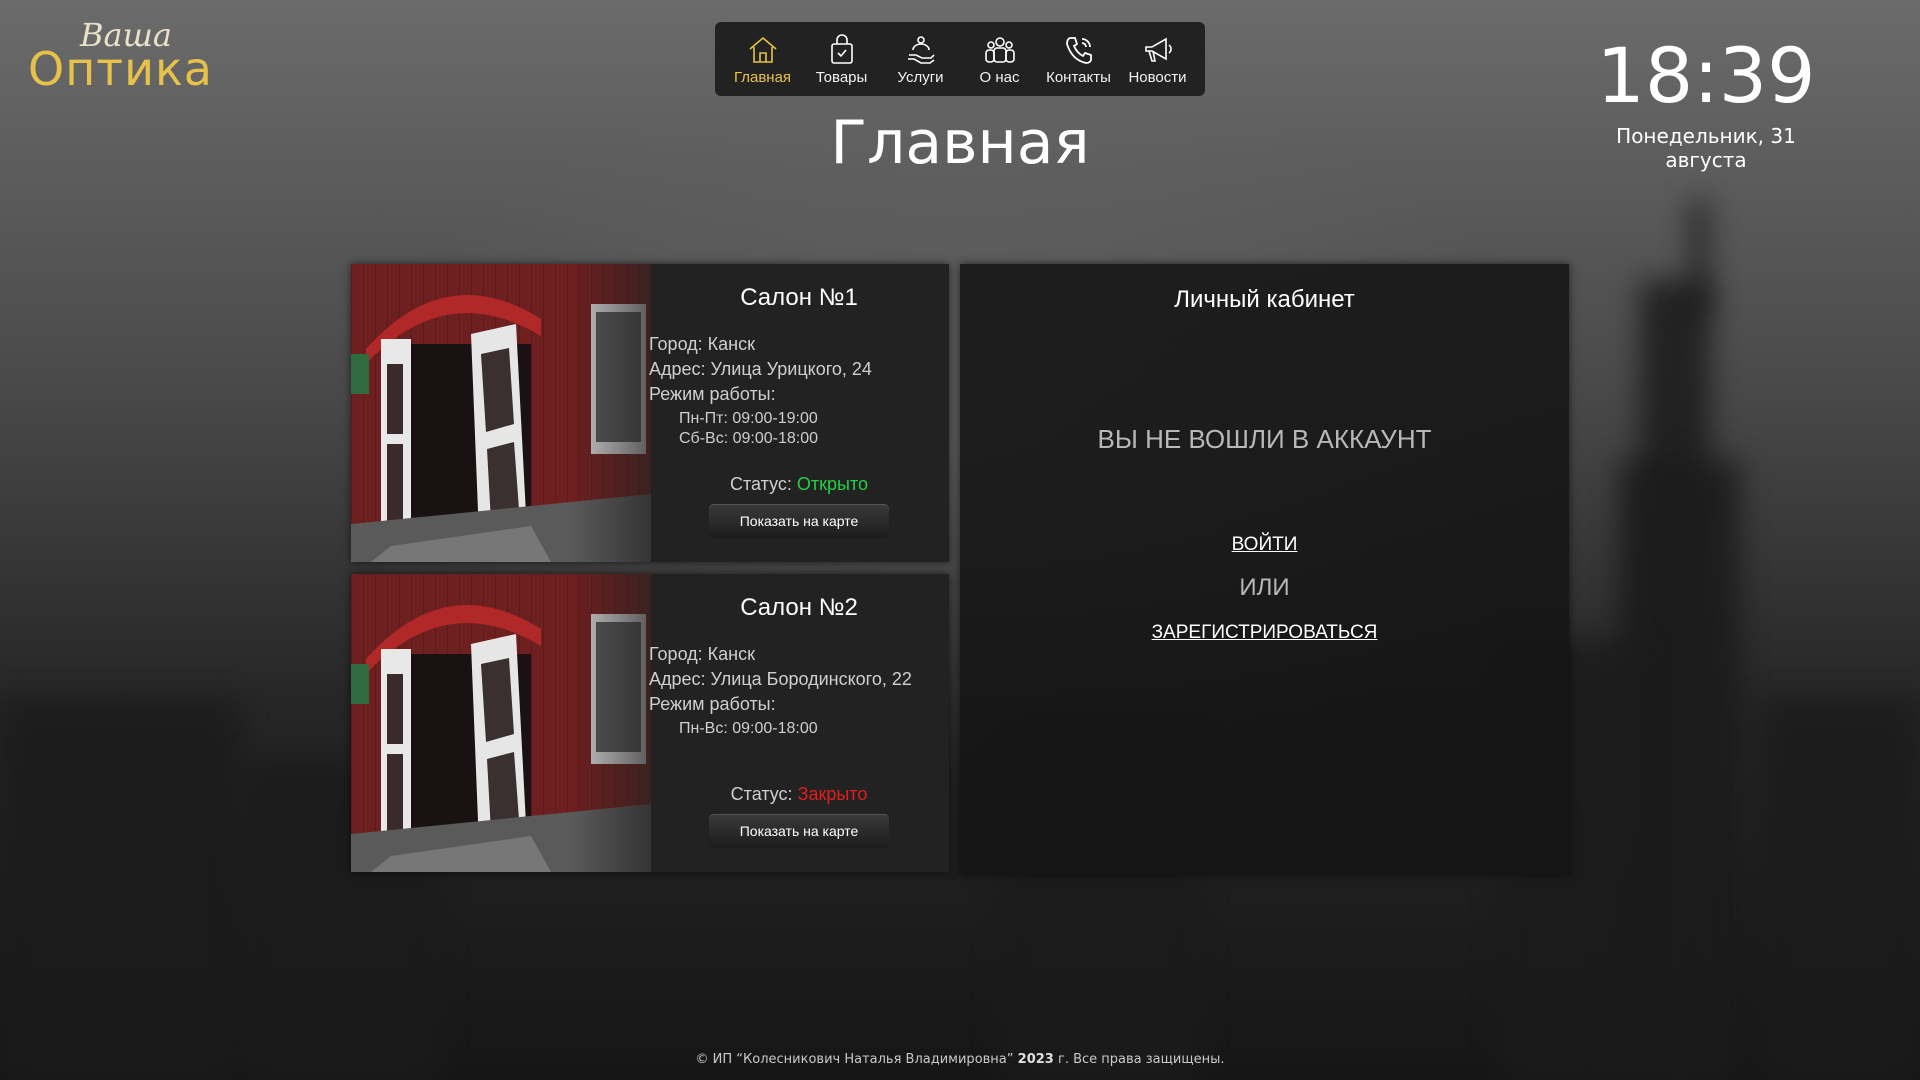  I want to click on hours-line: Пн-Вс: 09:00-18:00, so click(748, 728).